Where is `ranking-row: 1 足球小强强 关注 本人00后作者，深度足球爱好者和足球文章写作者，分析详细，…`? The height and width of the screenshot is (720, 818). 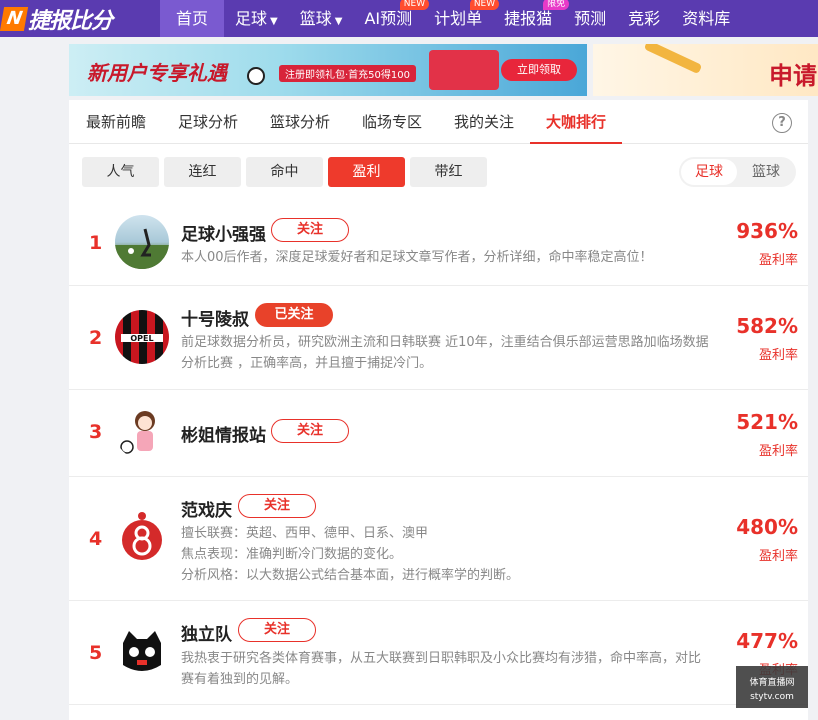
ranking-row: 1 足球小强强 关注 本人00后作者，深度足球爱好者和足球文章写作者，分析详细，… is located at coordinates (438, 243).